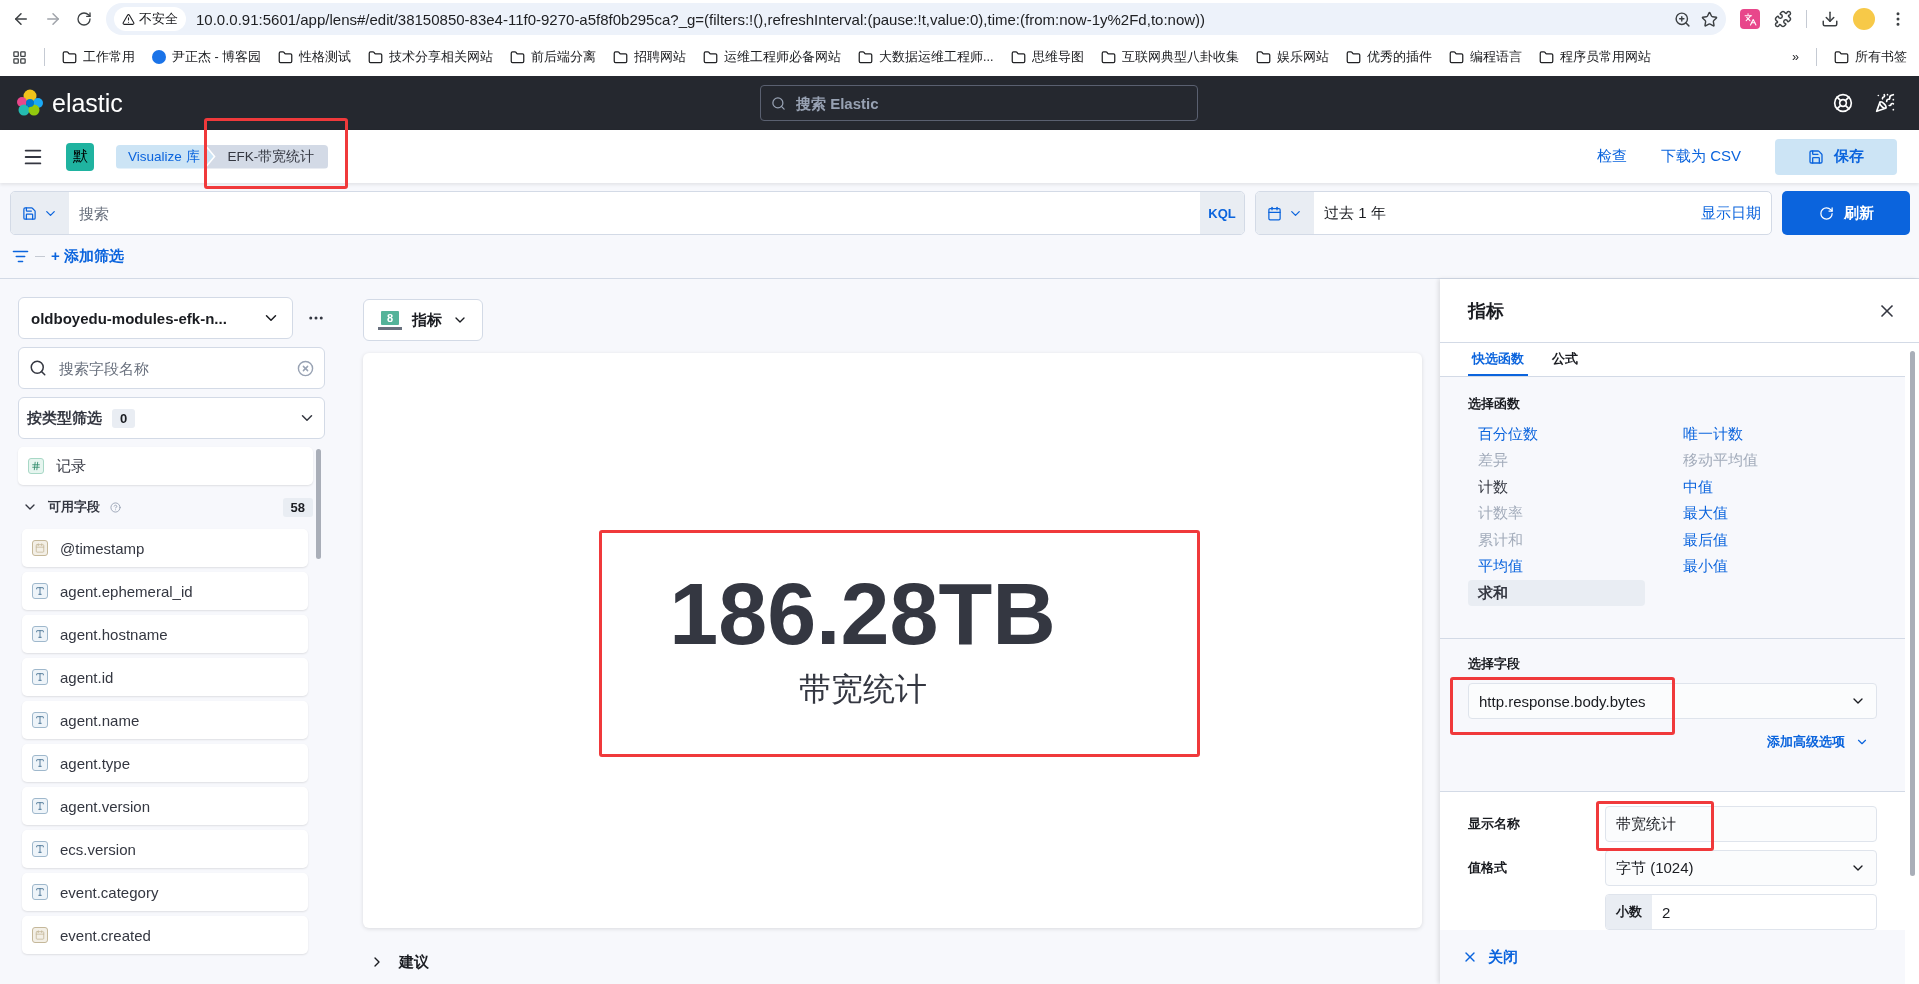  Describe the element at coordinates (128, 19) in the screenshot. I see `warning-icon` at that location.